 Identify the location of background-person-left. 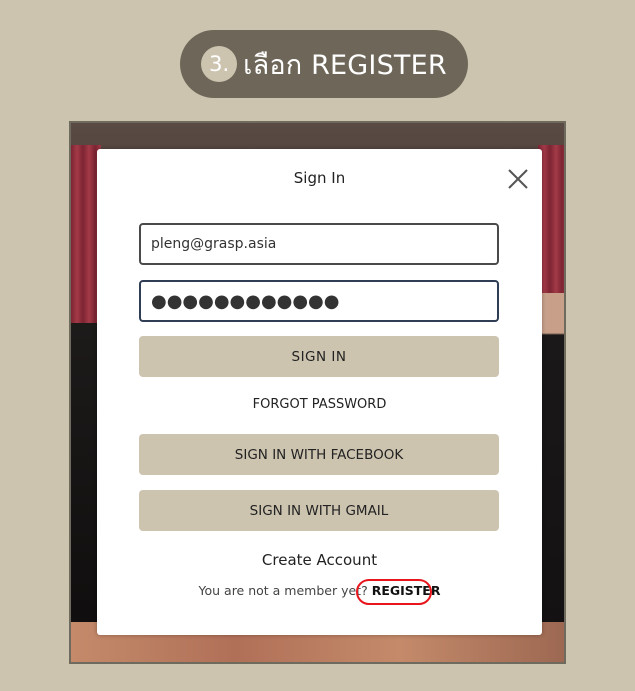
(85, 492).